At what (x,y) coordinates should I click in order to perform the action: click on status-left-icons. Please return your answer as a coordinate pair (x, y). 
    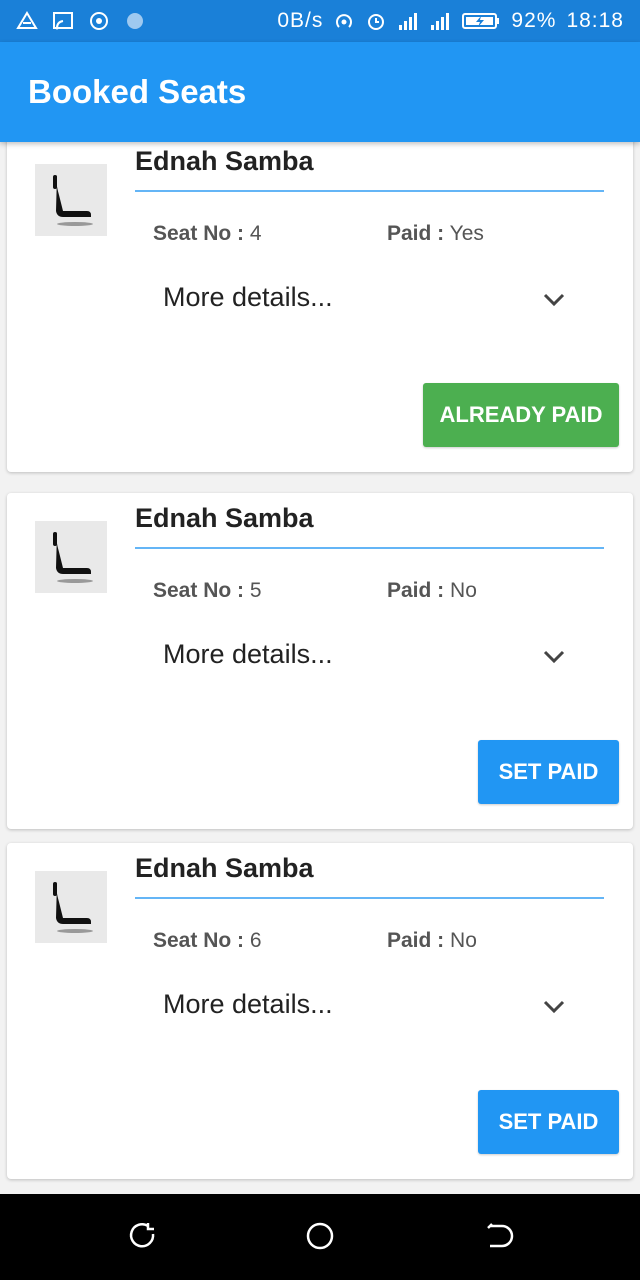
    Looking at the image, I should click on (81, 21).